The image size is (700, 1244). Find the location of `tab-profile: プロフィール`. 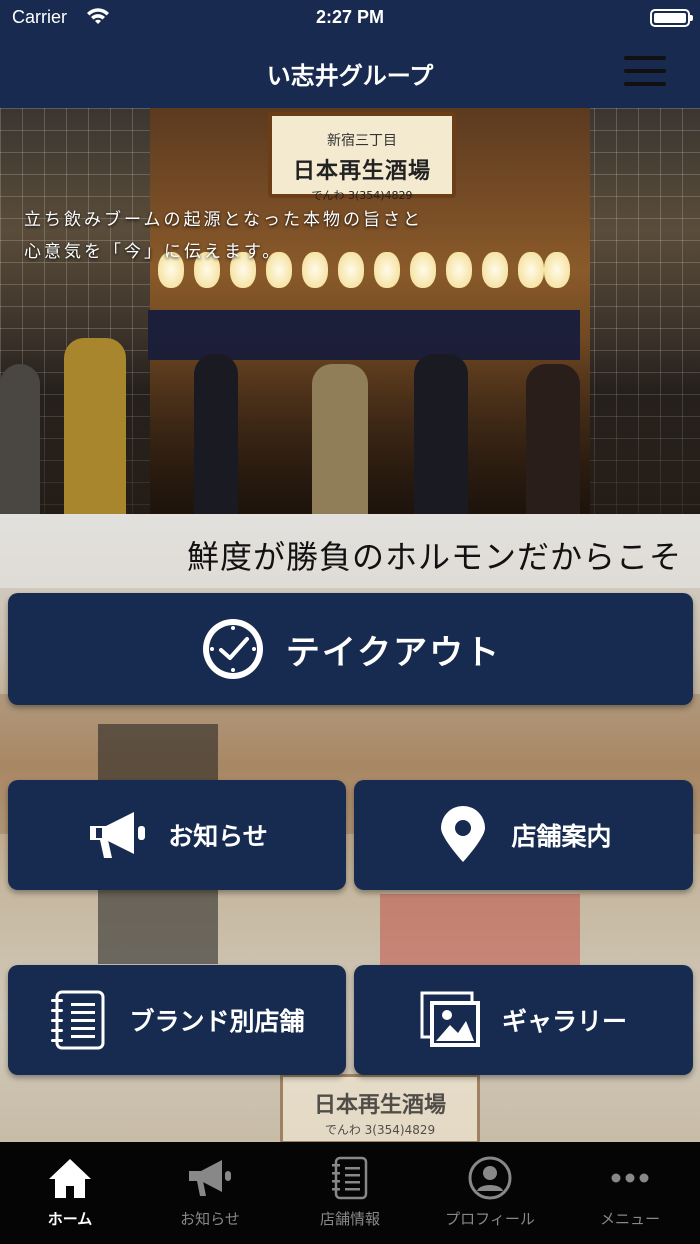

tab-profile: プロフィール is located at coordinates (490, 1193).